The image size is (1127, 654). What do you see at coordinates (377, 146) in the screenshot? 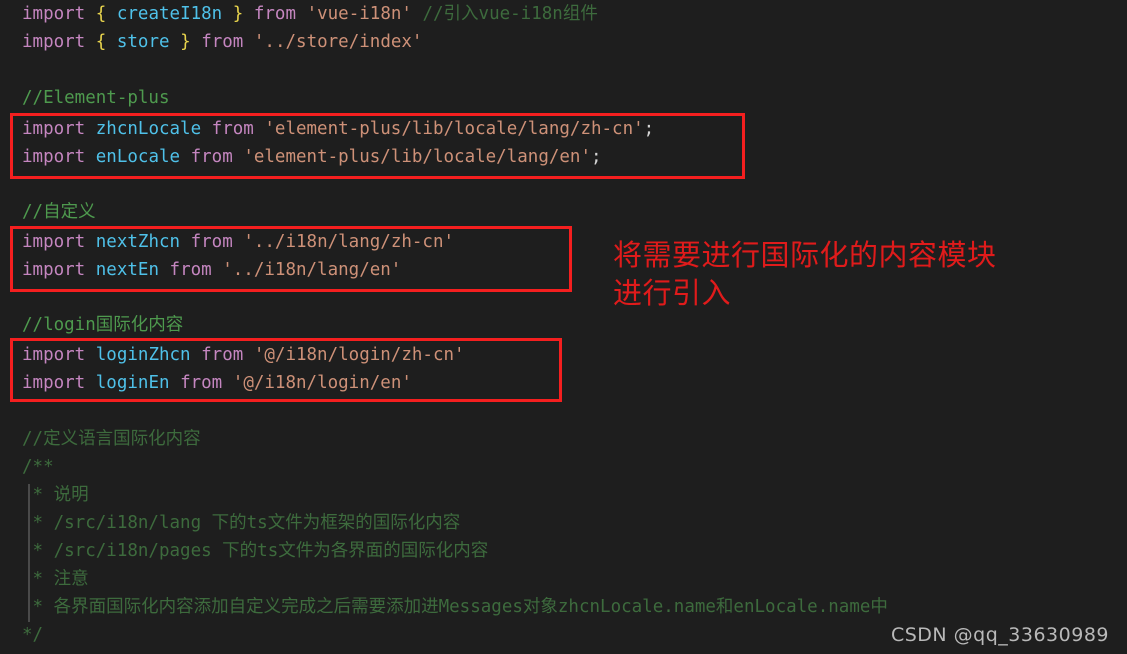
I see `highlight-box-element-plus-imports` at bounding box center [377, 146].